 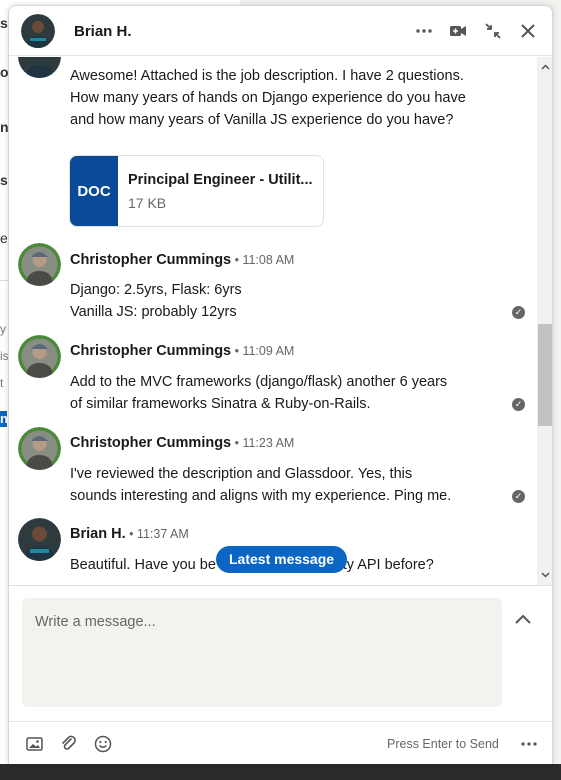 I want to click on chat-header: Brian H., so click(x=280, y=31).